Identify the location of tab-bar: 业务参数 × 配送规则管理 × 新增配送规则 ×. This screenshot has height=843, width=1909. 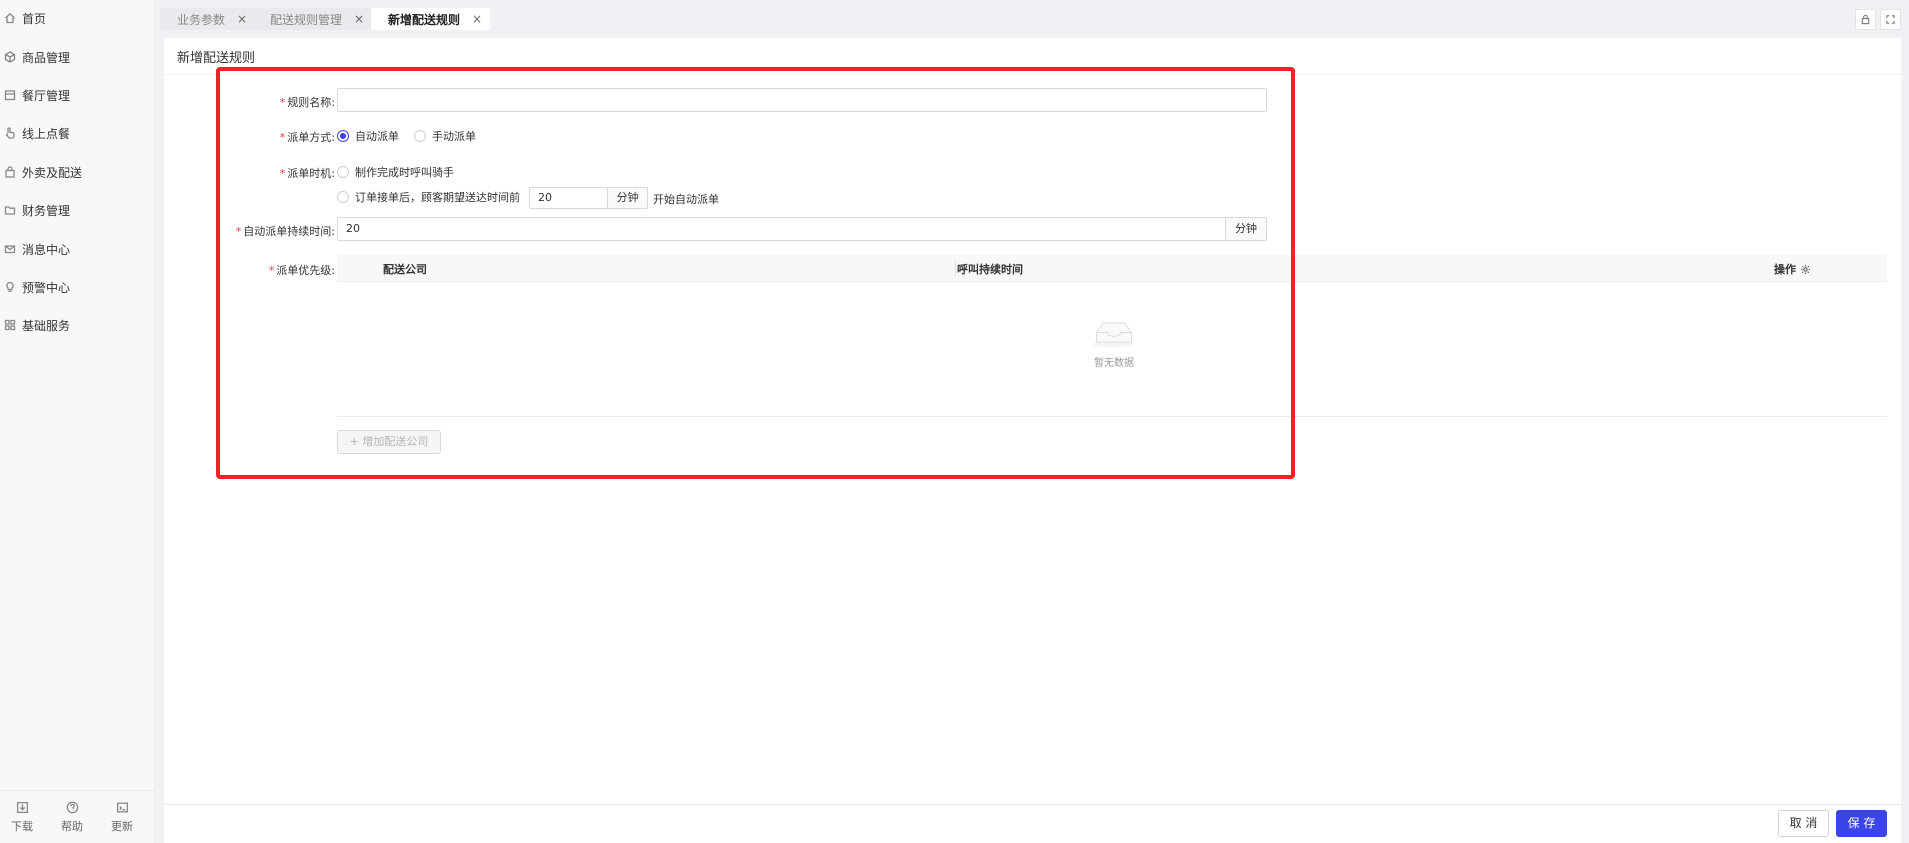
(1034, 18).